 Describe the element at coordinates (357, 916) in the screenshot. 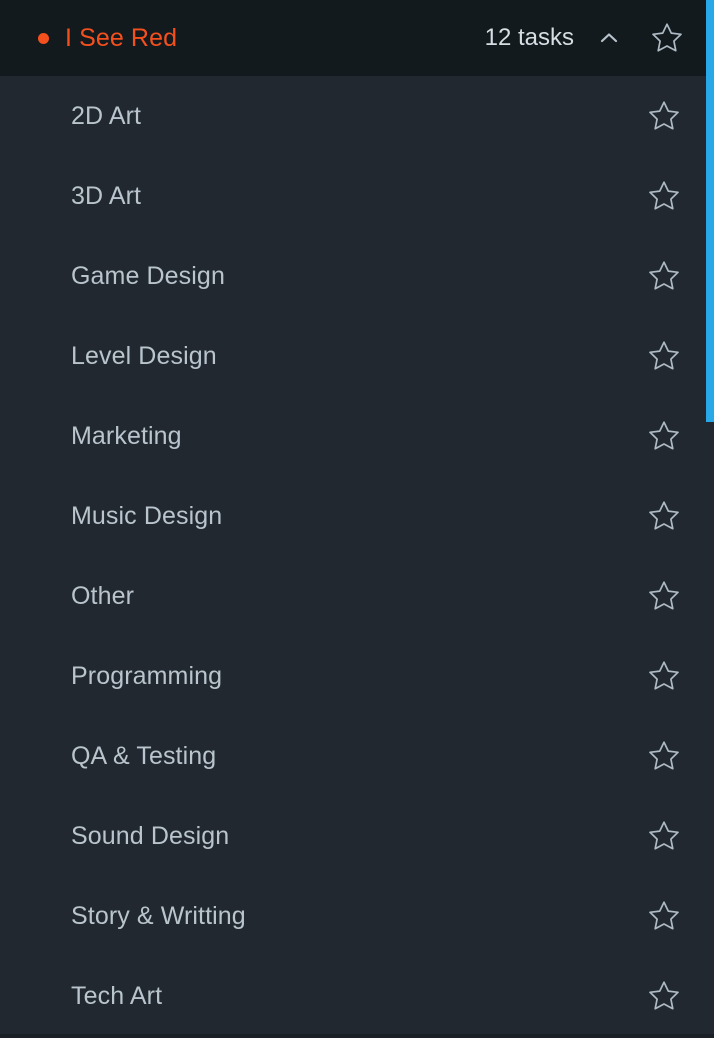

I see `list-item: Story & Writting` at that location.